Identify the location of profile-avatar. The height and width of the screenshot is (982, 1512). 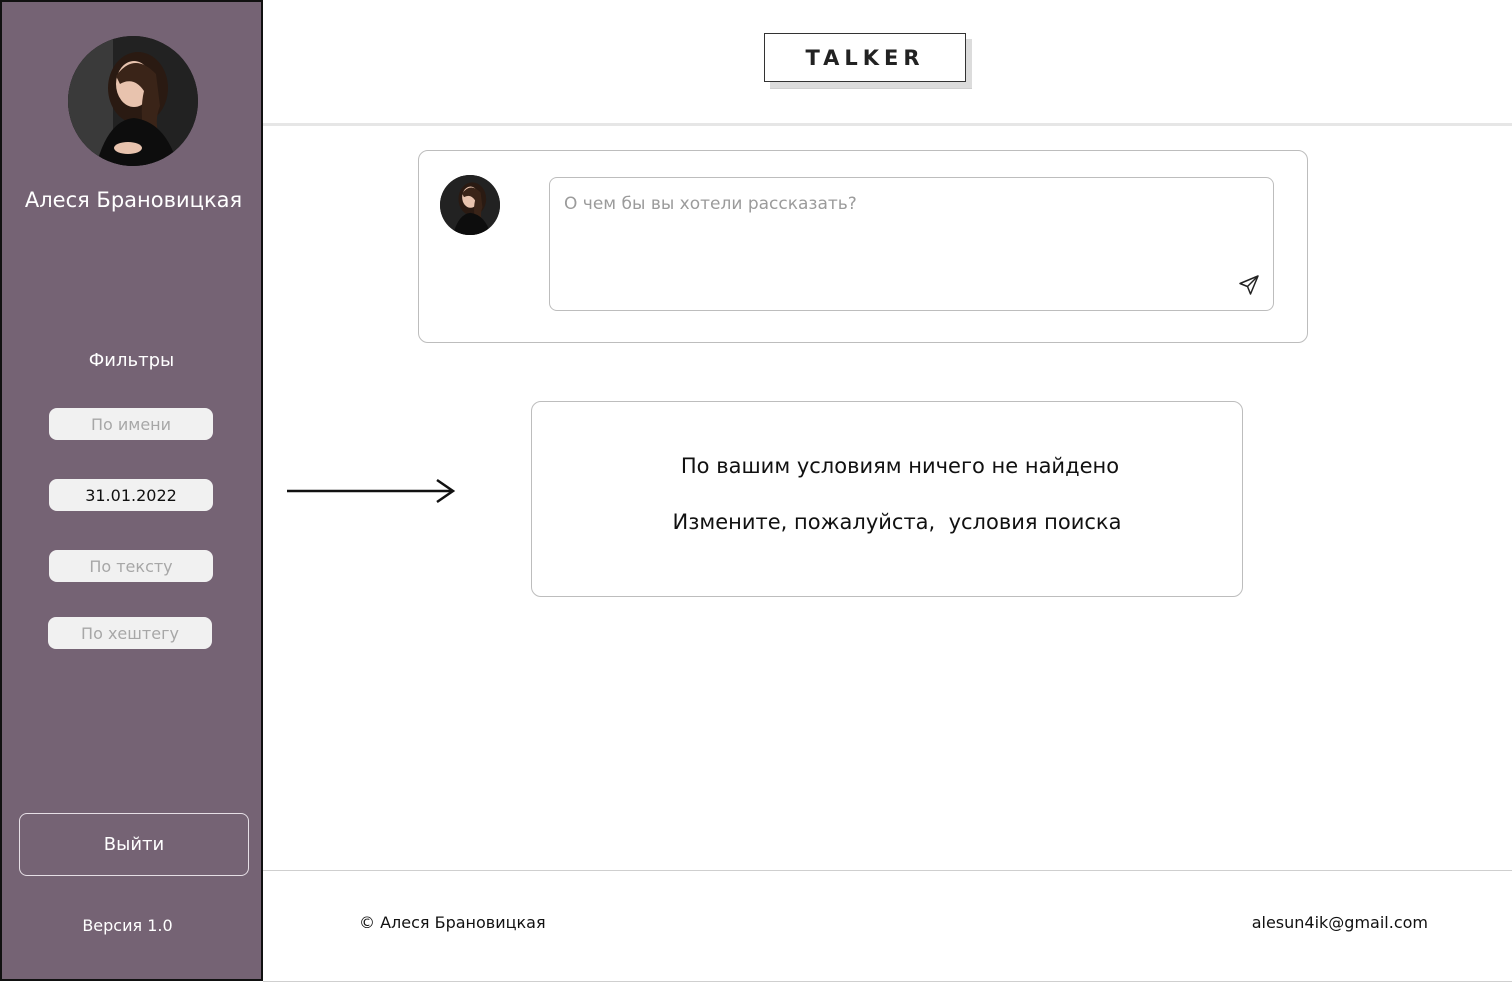
(133, 101).